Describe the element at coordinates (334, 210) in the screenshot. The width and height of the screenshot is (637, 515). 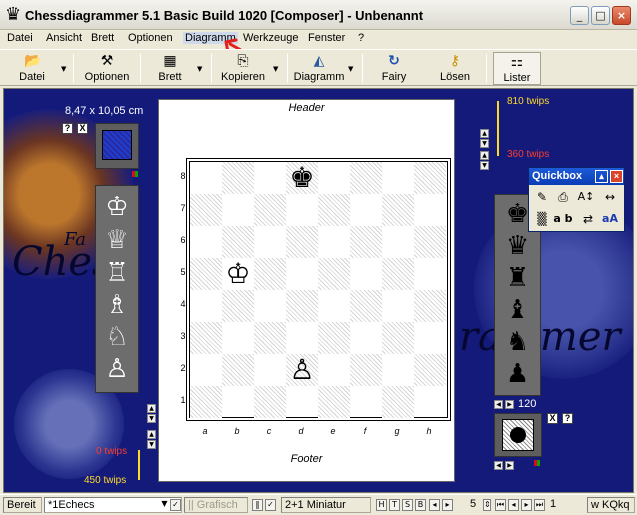
I see `board-square-e7` at that location.